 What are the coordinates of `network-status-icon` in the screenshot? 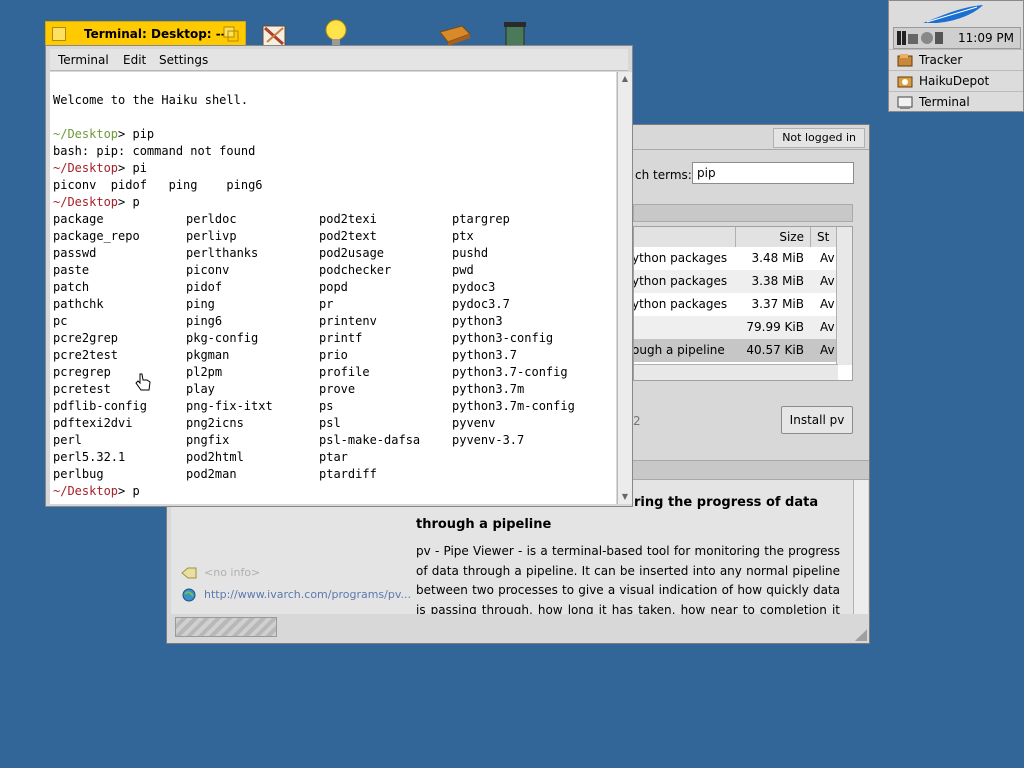 It's located at (921, 38).